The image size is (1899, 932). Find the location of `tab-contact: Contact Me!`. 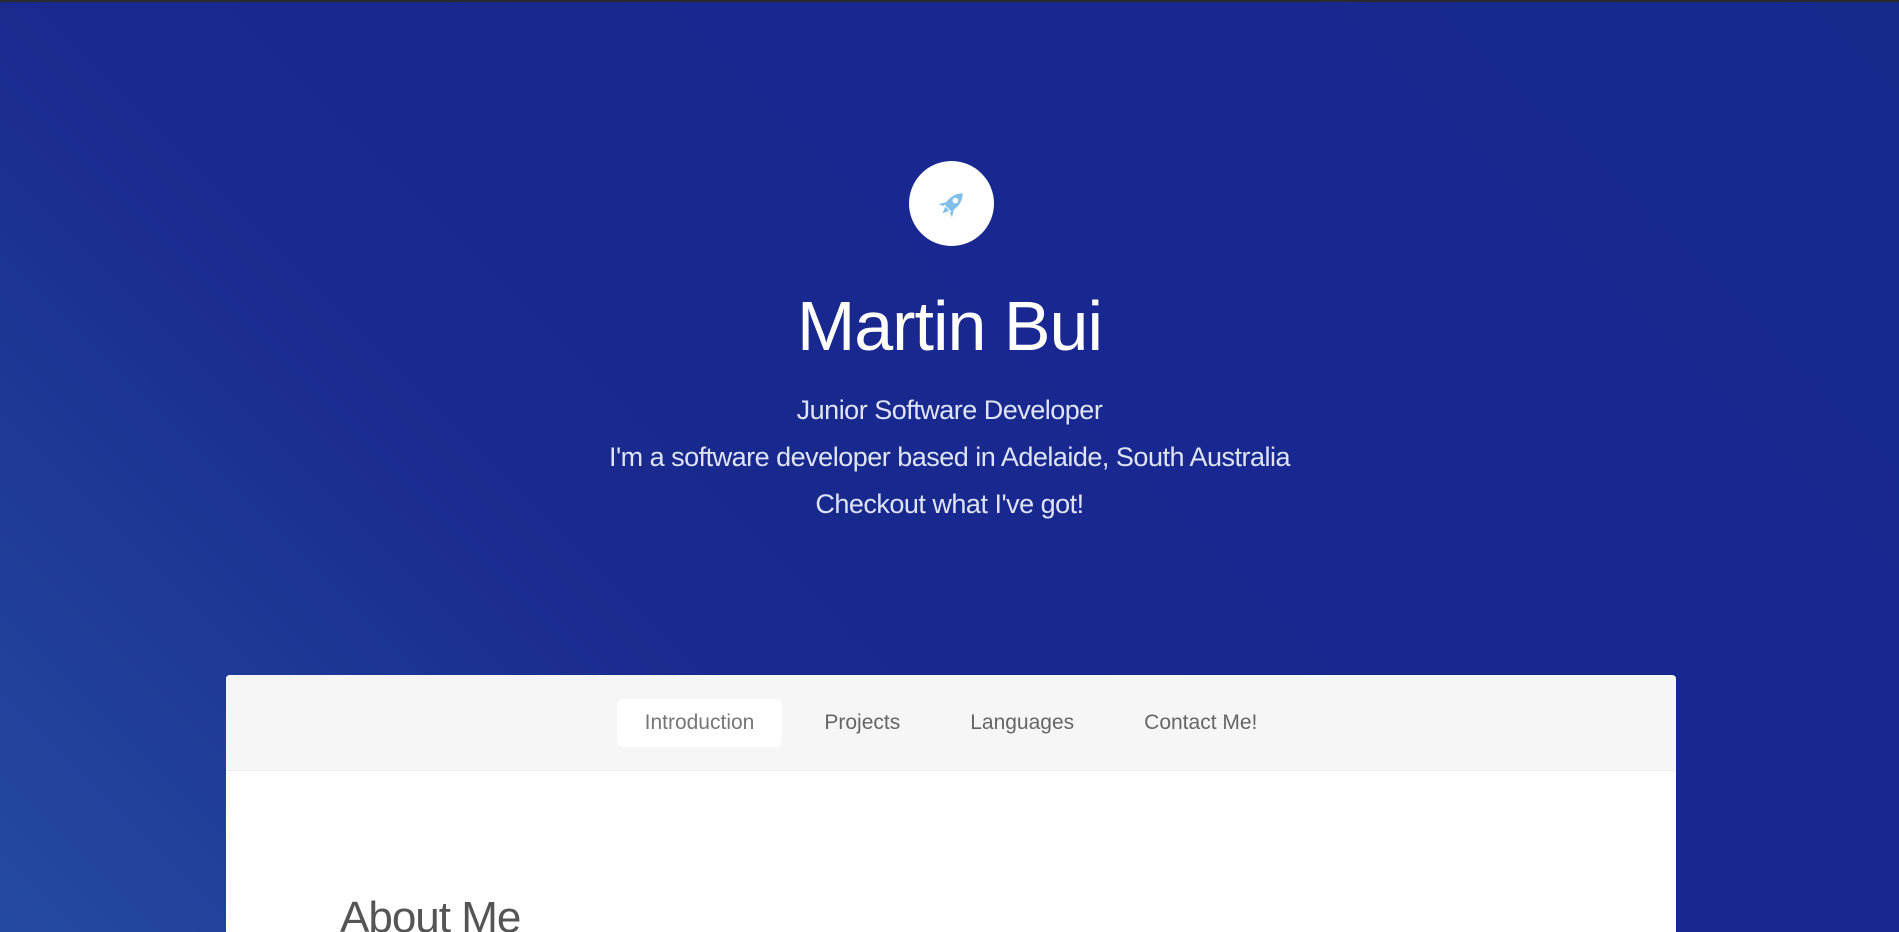

tab-contact: Contact Me! is located at coordinates (1200, 723).